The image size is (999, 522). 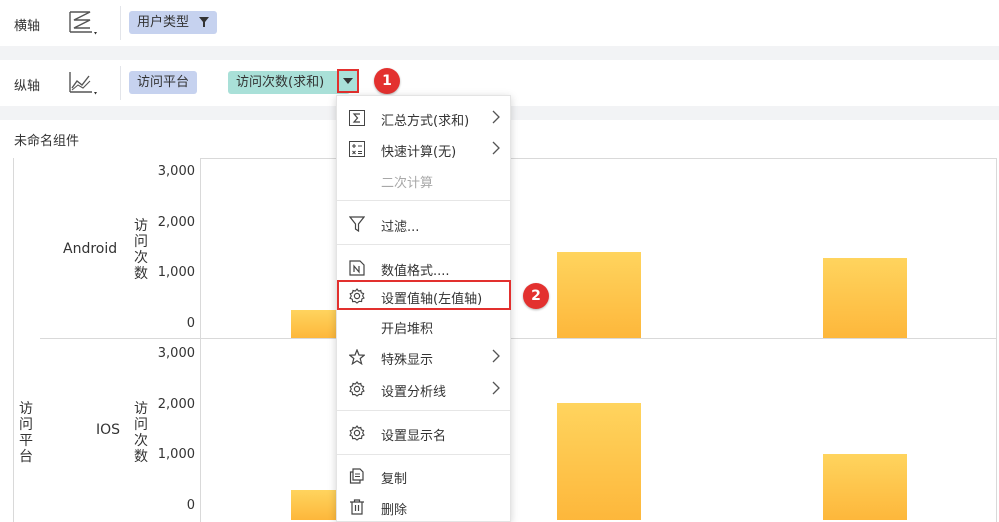 What do you see at coordinates (163, 22) in the screenshot?
I see `x-axis-field-label: 用户类型` at bounding box center [163, 22].